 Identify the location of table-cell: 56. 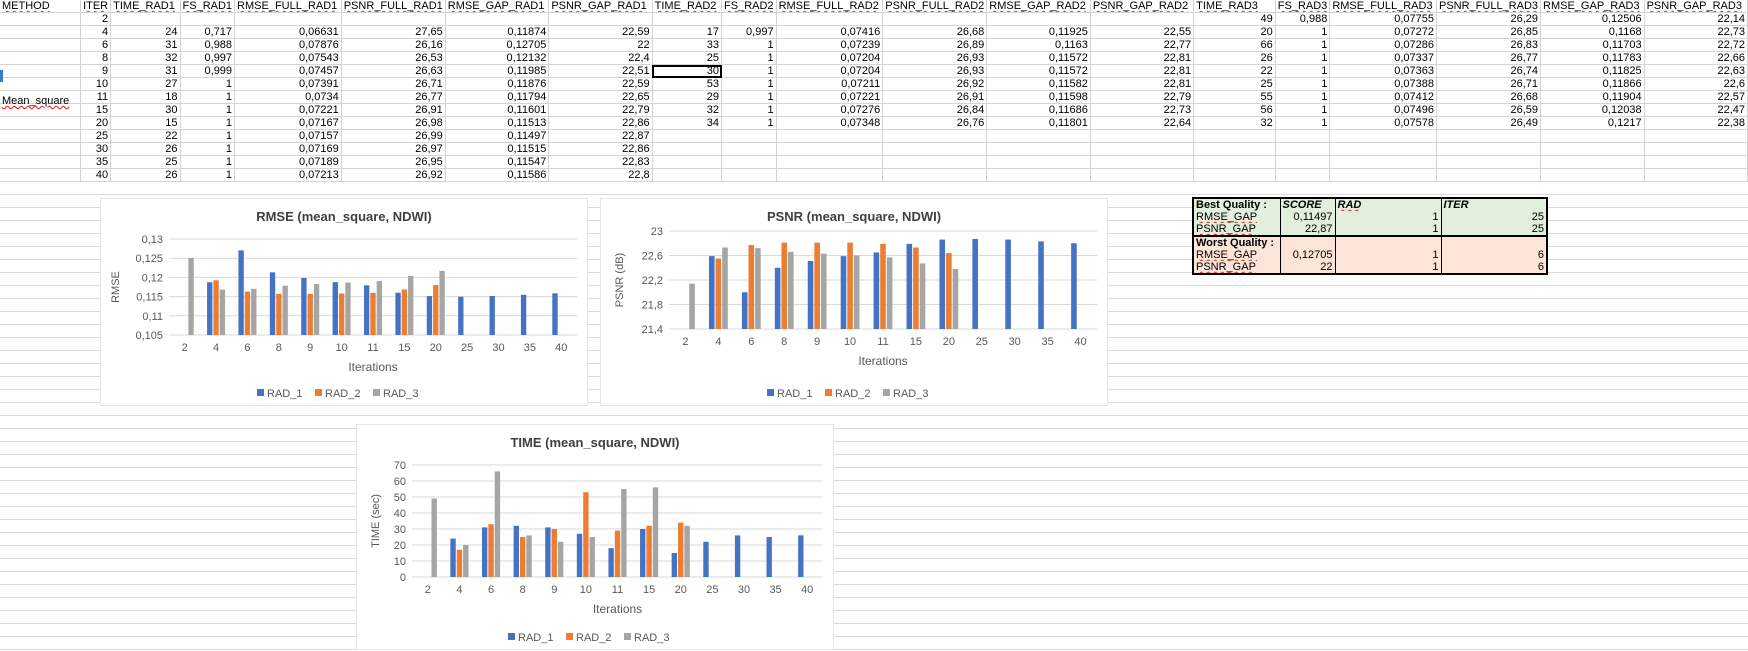
(1234, 110).